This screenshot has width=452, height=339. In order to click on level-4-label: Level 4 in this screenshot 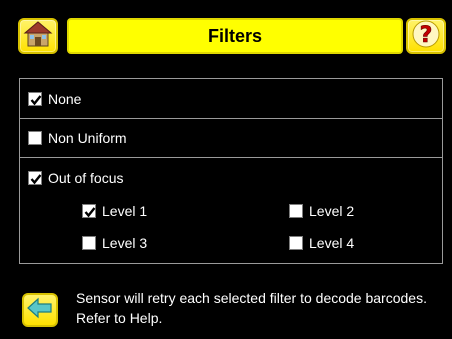, I will do `click(331, 243)`.